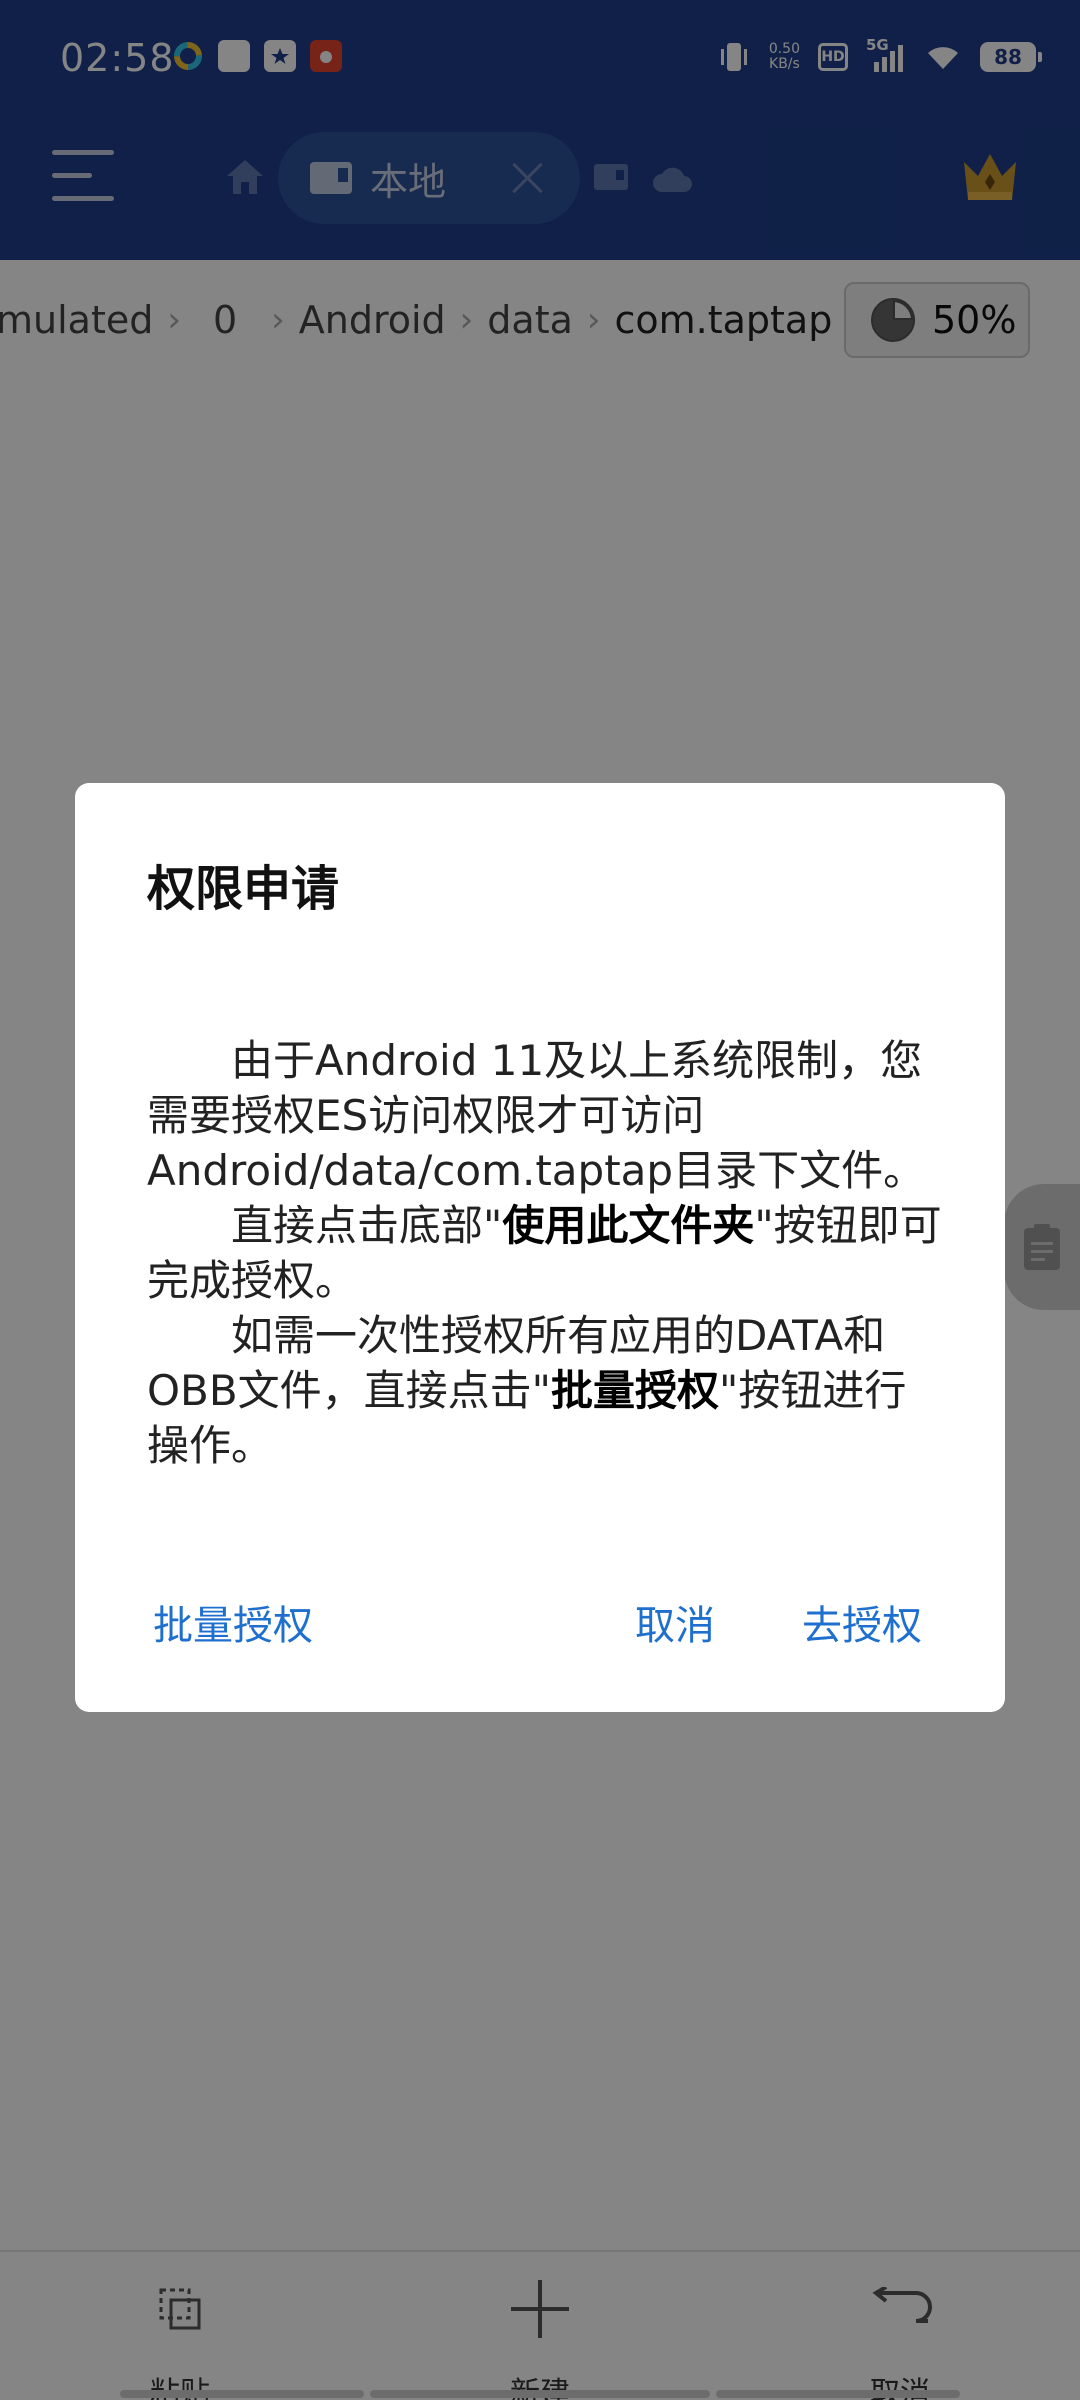 The height and width of the screenshot is (2400, 1080). I want to click on cancel-button: 取消, so click(675, 1622).